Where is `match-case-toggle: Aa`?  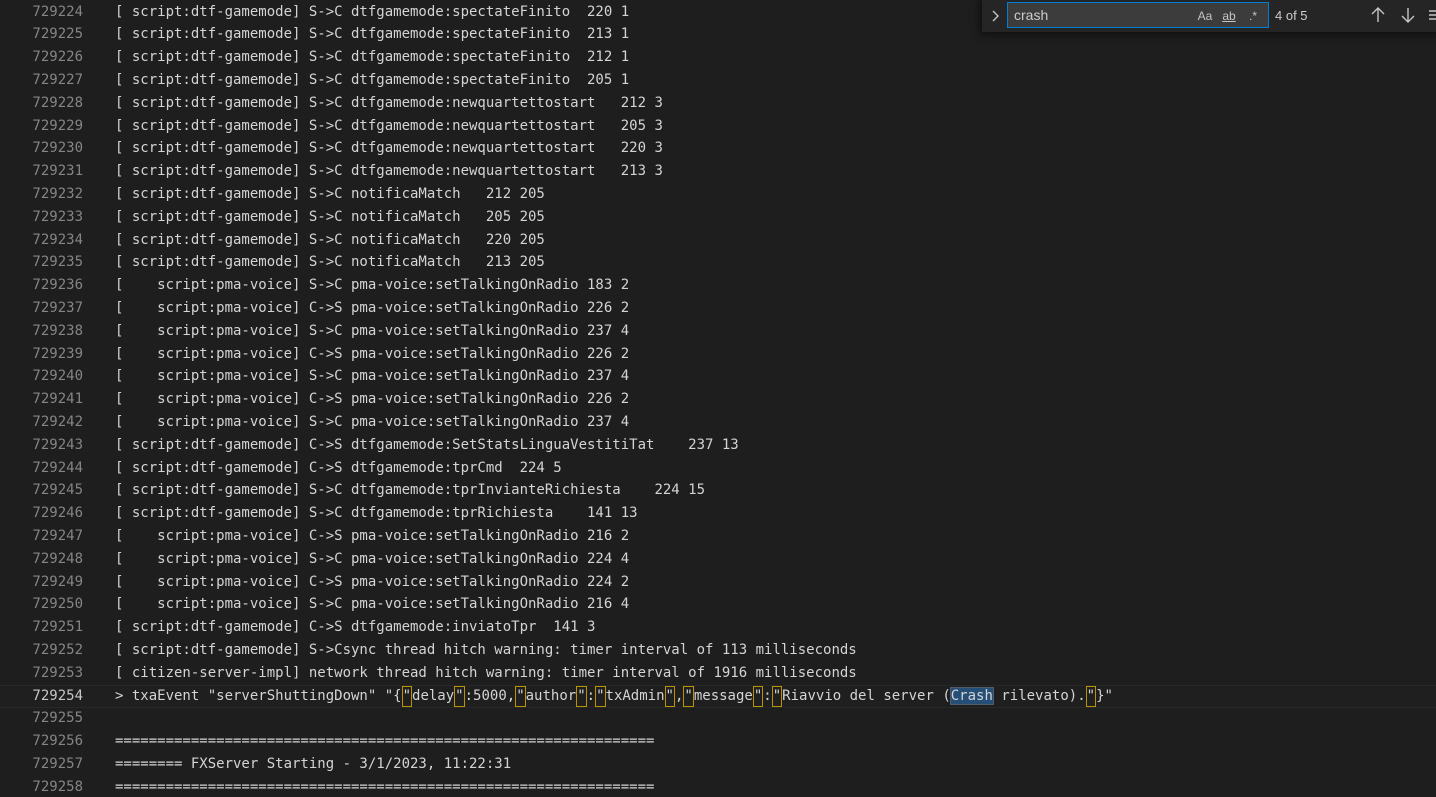
match-case-toggle: Aa is located at coordinates (1205, 16).